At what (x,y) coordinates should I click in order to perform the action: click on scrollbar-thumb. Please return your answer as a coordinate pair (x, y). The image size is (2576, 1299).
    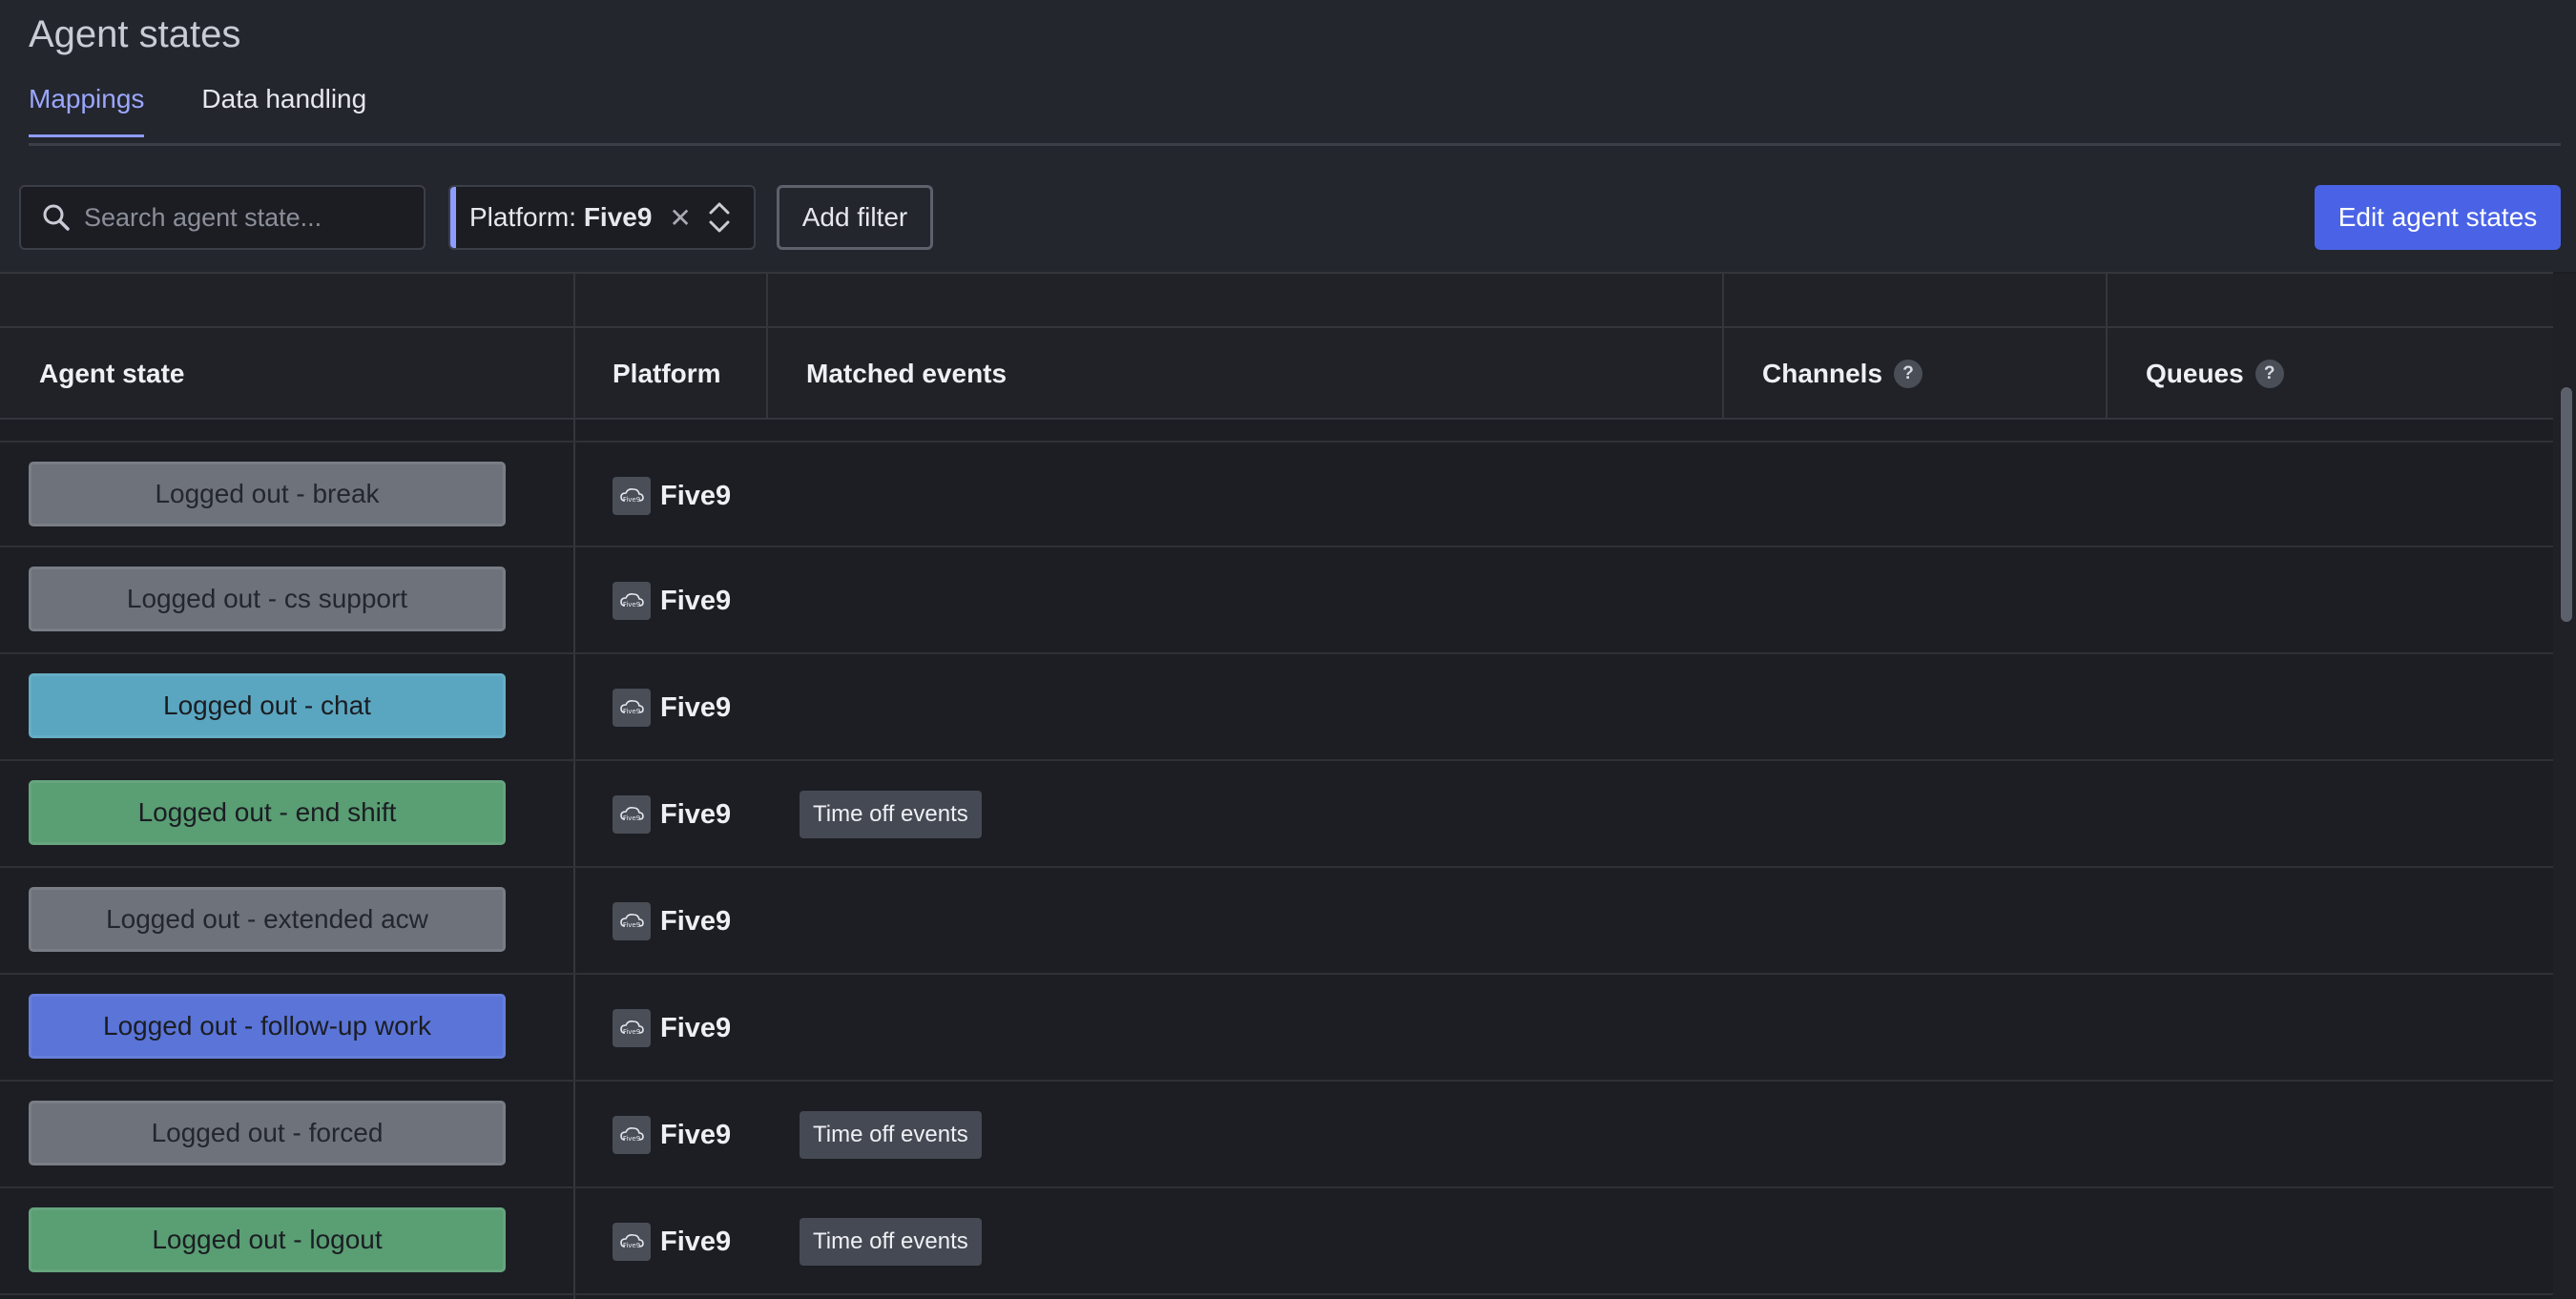
    Looking at the image, I should click on (2566, 505).